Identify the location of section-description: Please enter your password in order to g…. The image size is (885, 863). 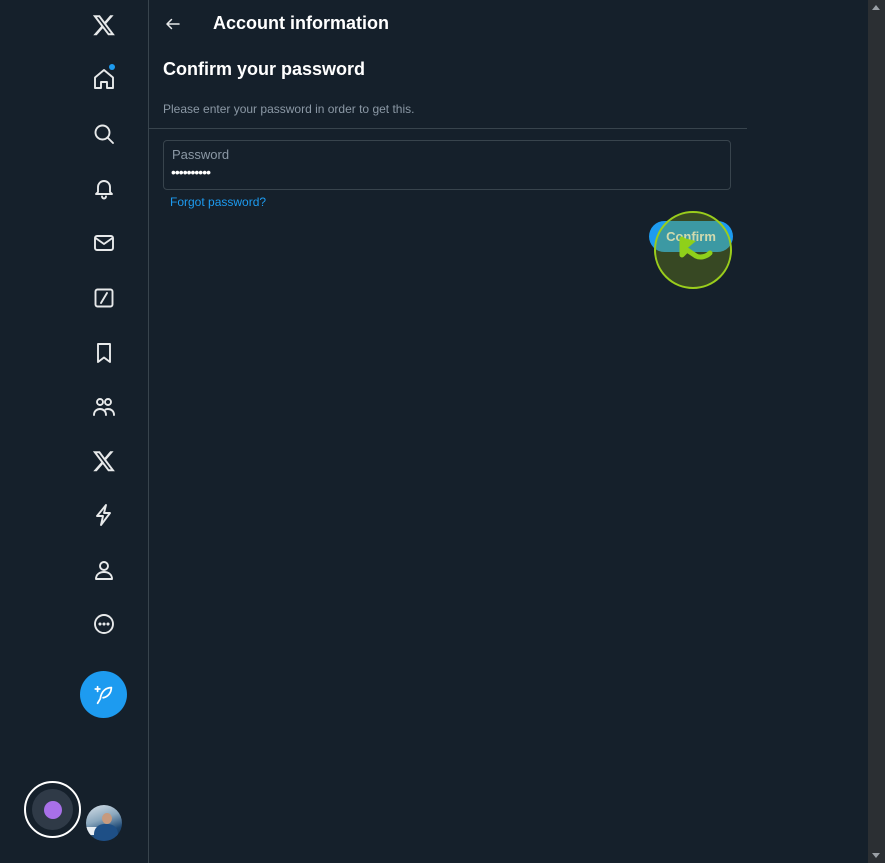
(289, 109).